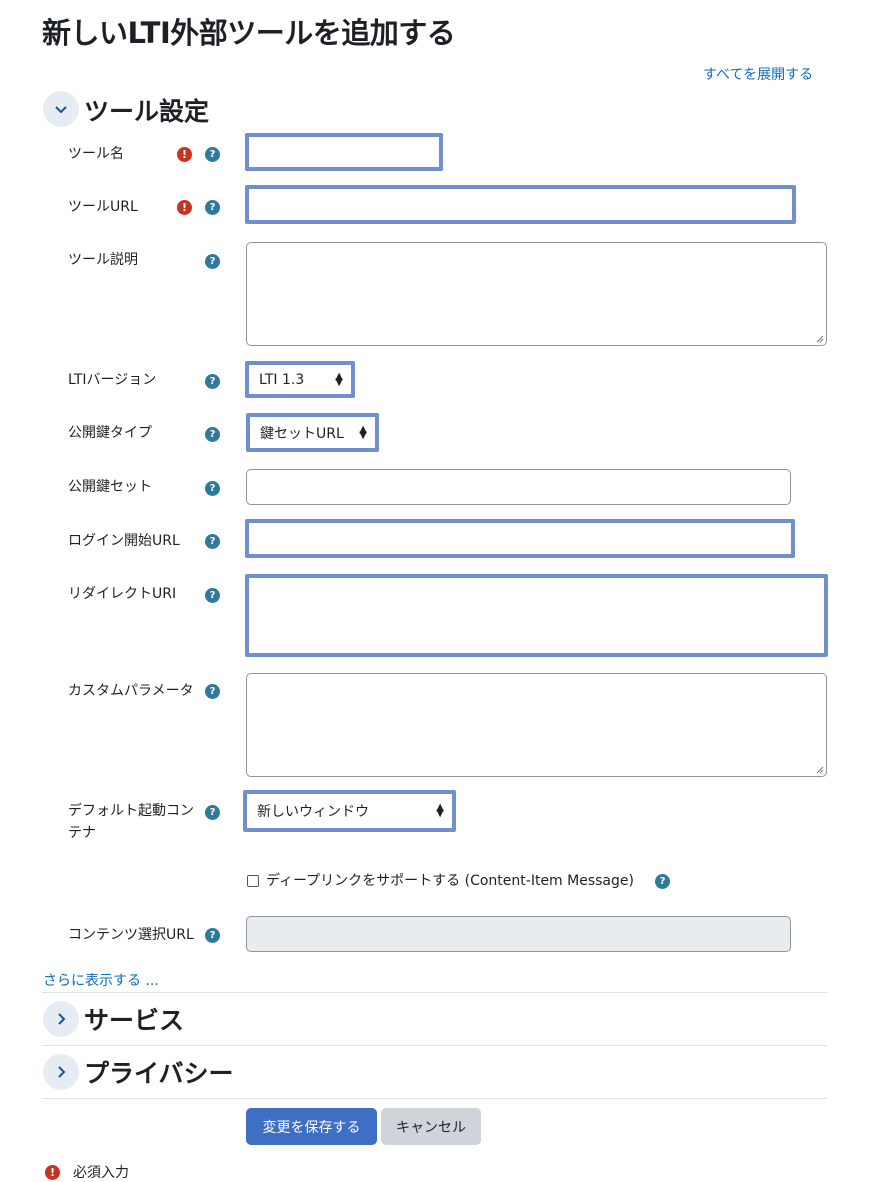 This screenshot has width=871, height=1182. What do you see at coordinates (131, 822) in the screenshot?
I see `label-default-container: デフォルト起動コン テナ` at bounding box center [131, 822].